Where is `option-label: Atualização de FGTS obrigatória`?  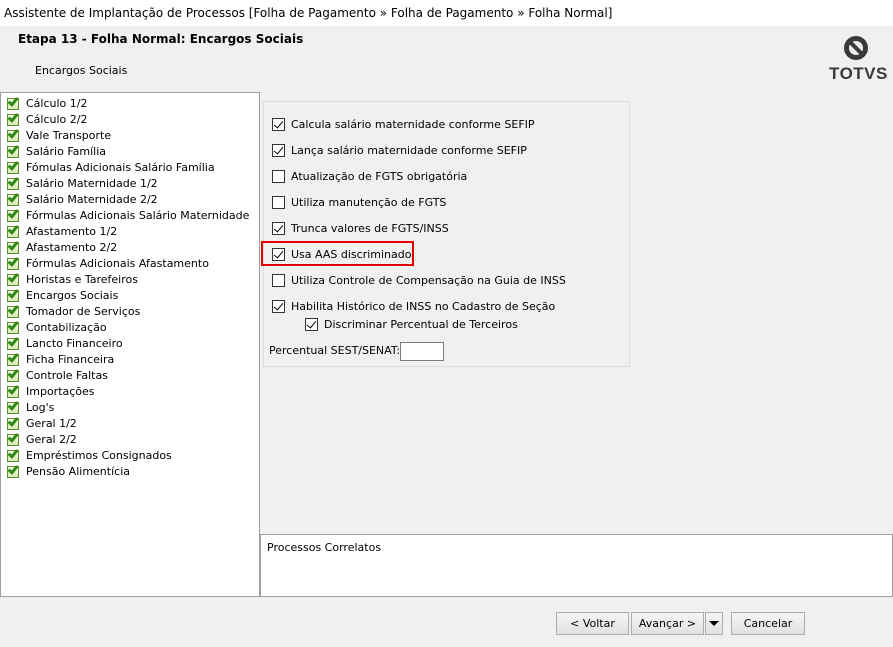
option-label: Atualização de FGTS obrigatória is located at coordinates (379, 176).